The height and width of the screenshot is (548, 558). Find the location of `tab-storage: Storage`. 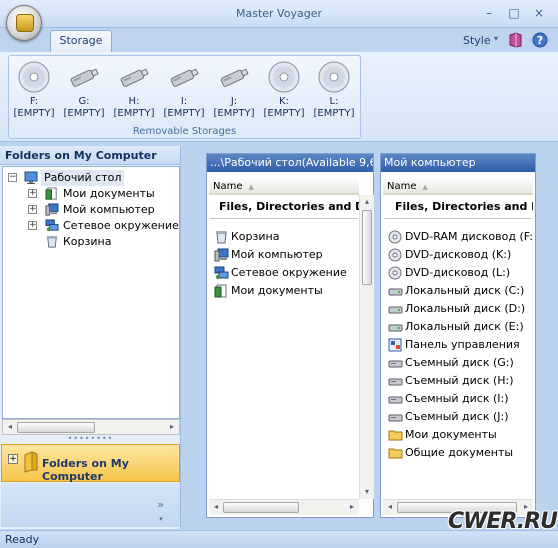

tab-storage: Storage is located at coordinates (81, 41).